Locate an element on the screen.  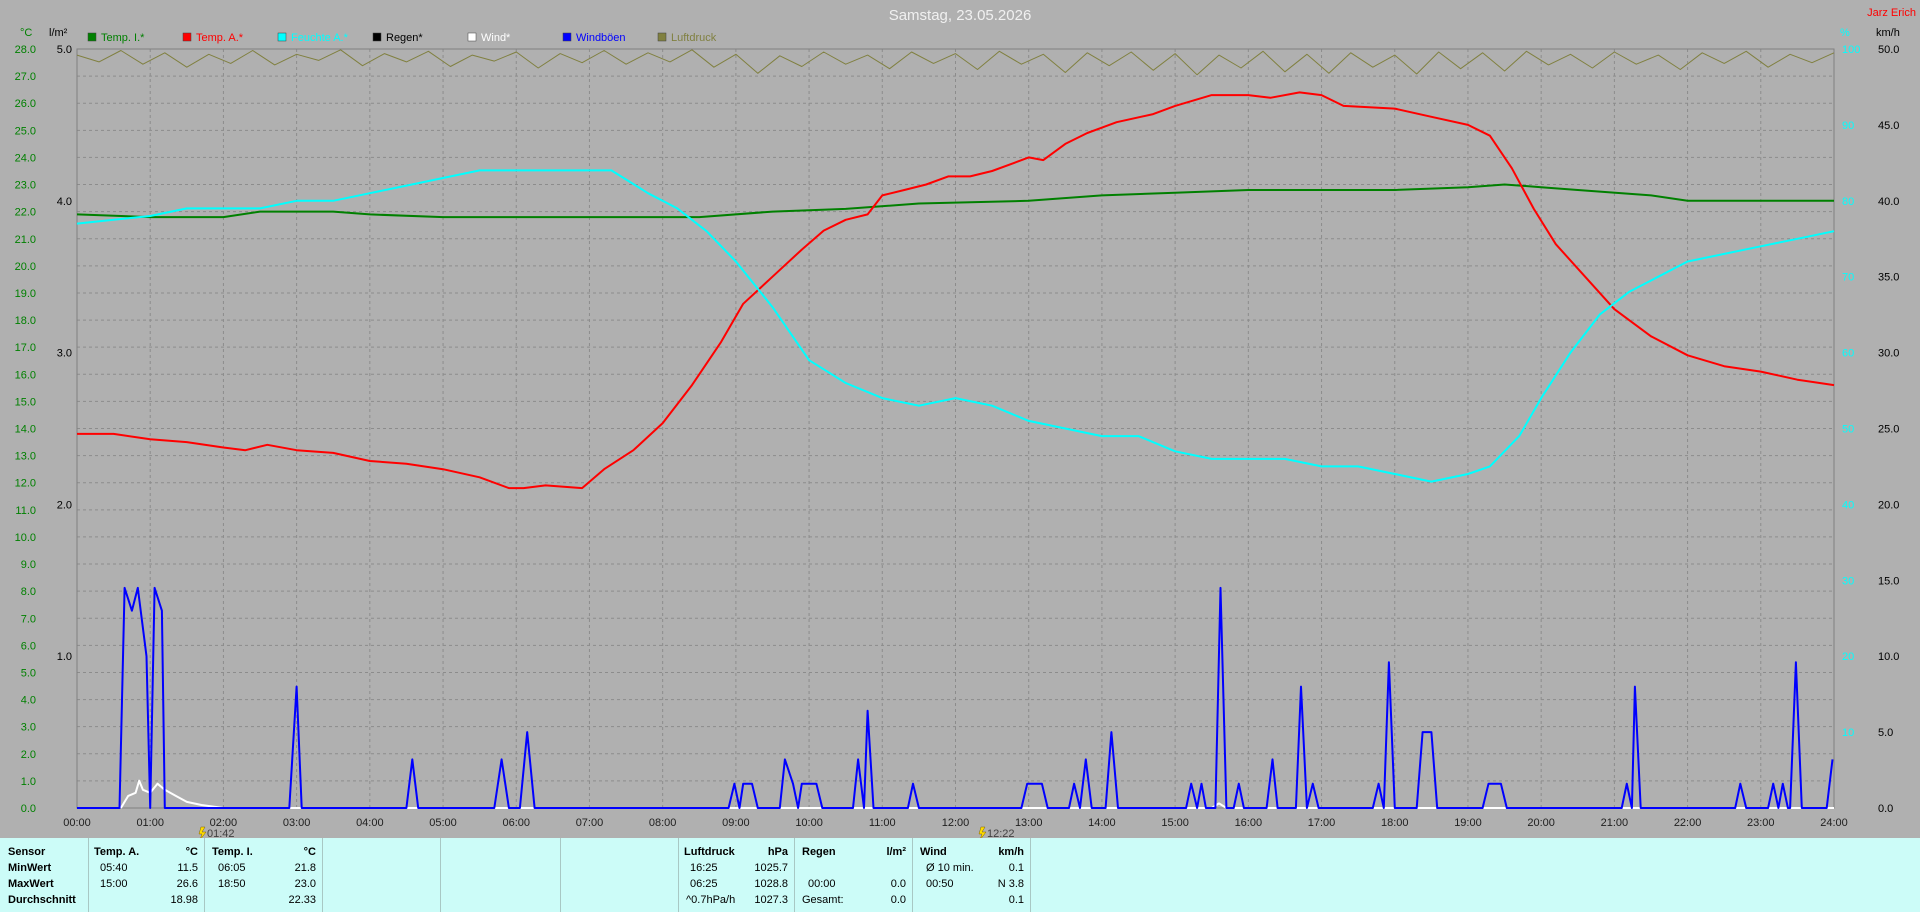
rain-total-label: Gesamt: is located at coordinates (823, 900).